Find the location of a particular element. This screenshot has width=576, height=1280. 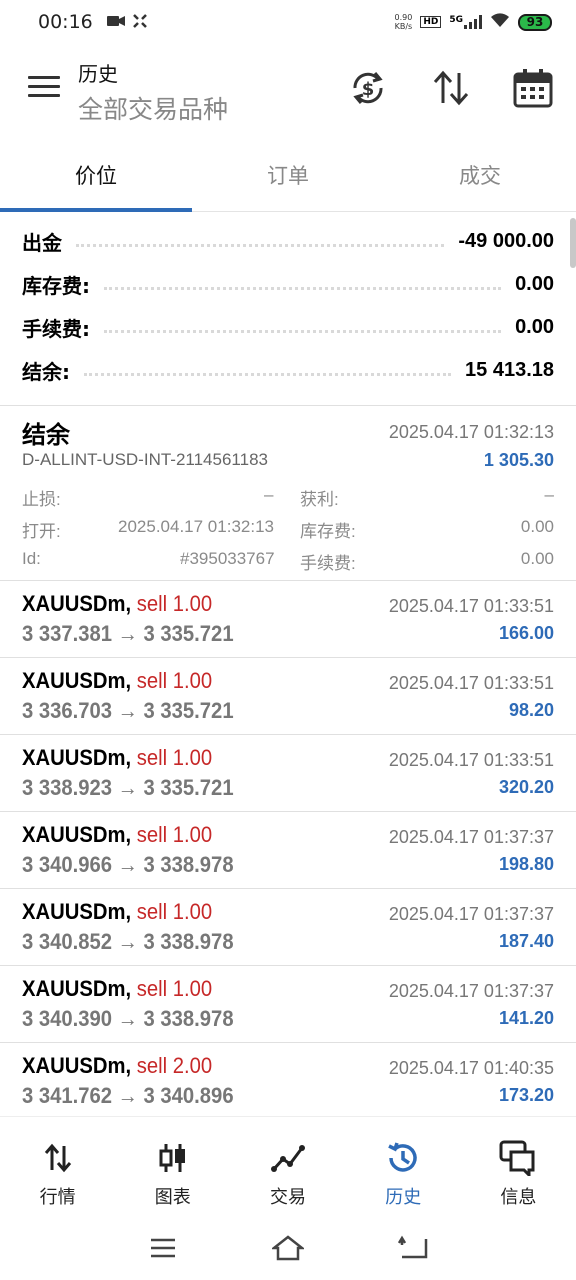

id-label: Id: is located at coordinates (31, 558).